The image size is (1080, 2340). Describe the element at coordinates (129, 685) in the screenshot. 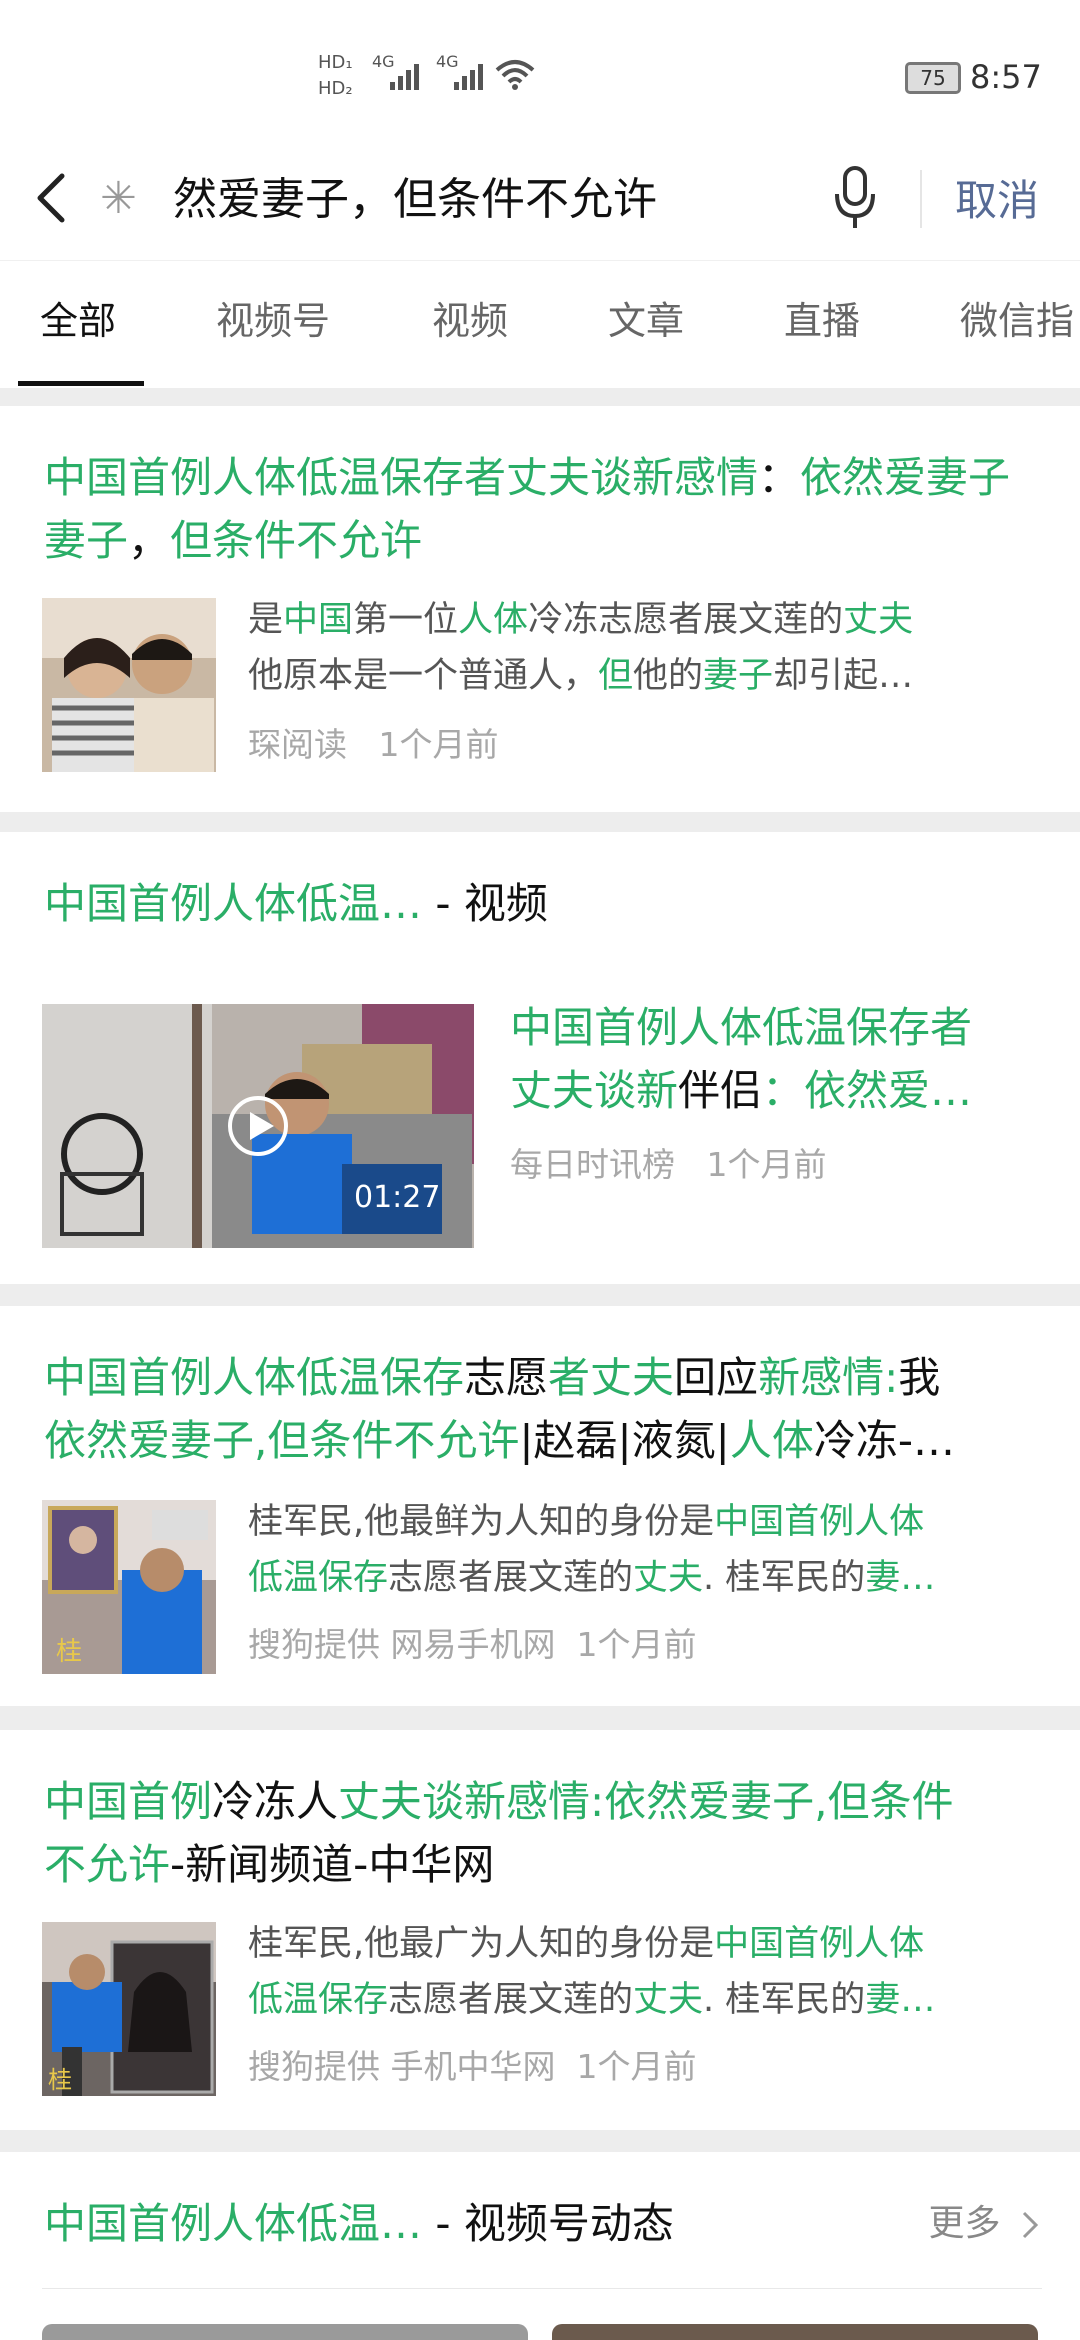

I see `result-thumbnail` at that location.